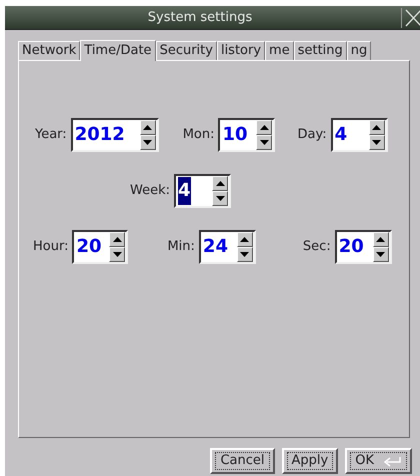  I want to click on spin-value: 24, so click(215, 247).